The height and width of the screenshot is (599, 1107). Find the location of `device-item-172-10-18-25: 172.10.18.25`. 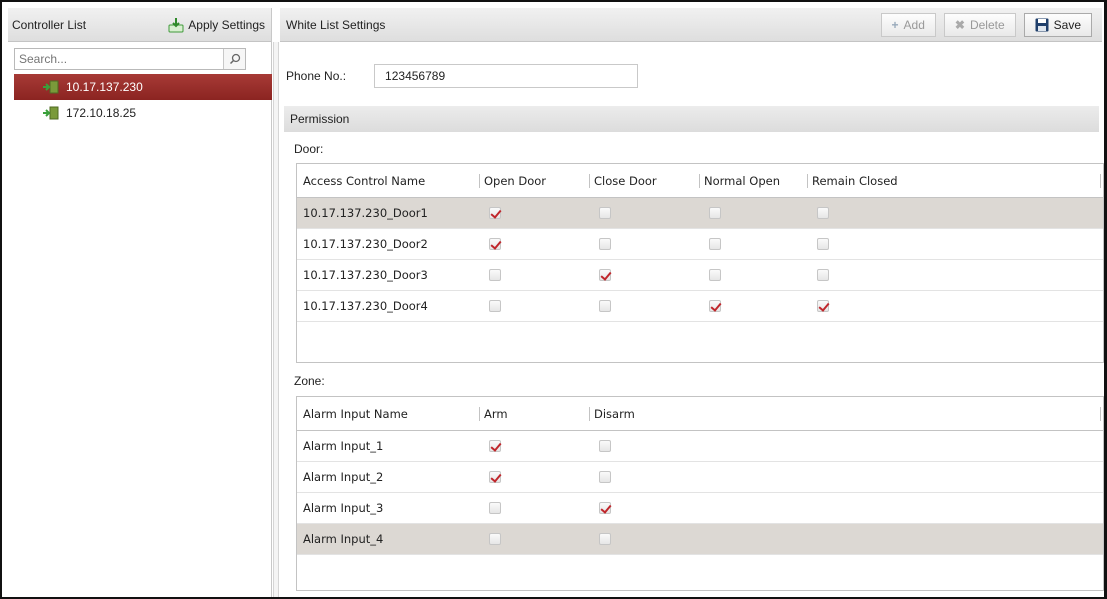

device-item-172-10-18-25: 172.10.18.25 is located at coordinates (143, 113).